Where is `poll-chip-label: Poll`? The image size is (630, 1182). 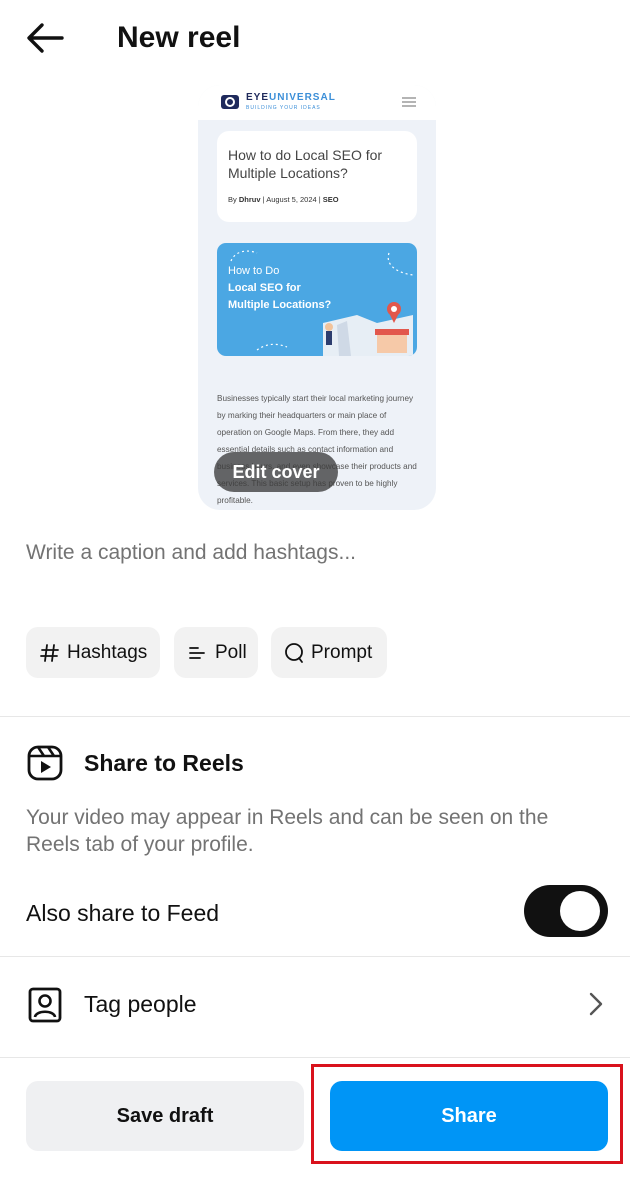
poll-chip-label: Poll is located at coordinates (231, 652).